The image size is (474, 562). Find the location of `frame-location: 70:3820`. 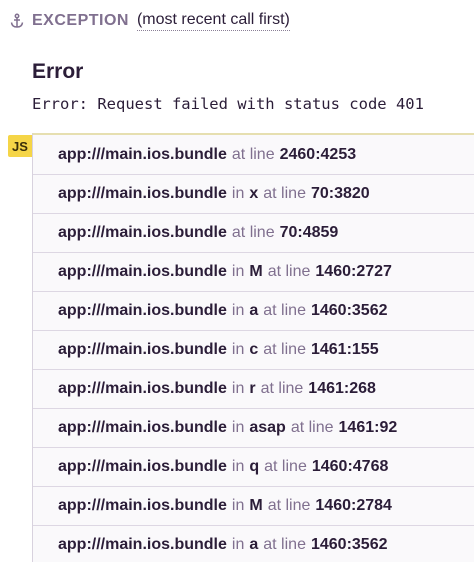

frame-location: 70:3820 is located at coordinates (340, 193).